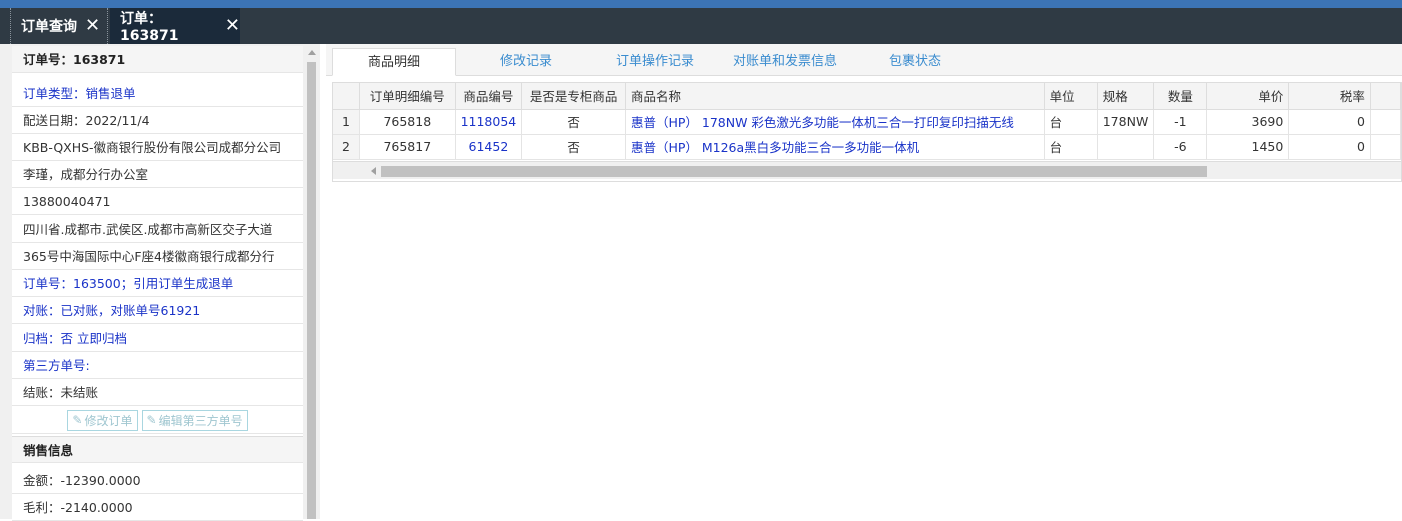  I want to click on column-header: 订单明细编号, so click(407, 96).